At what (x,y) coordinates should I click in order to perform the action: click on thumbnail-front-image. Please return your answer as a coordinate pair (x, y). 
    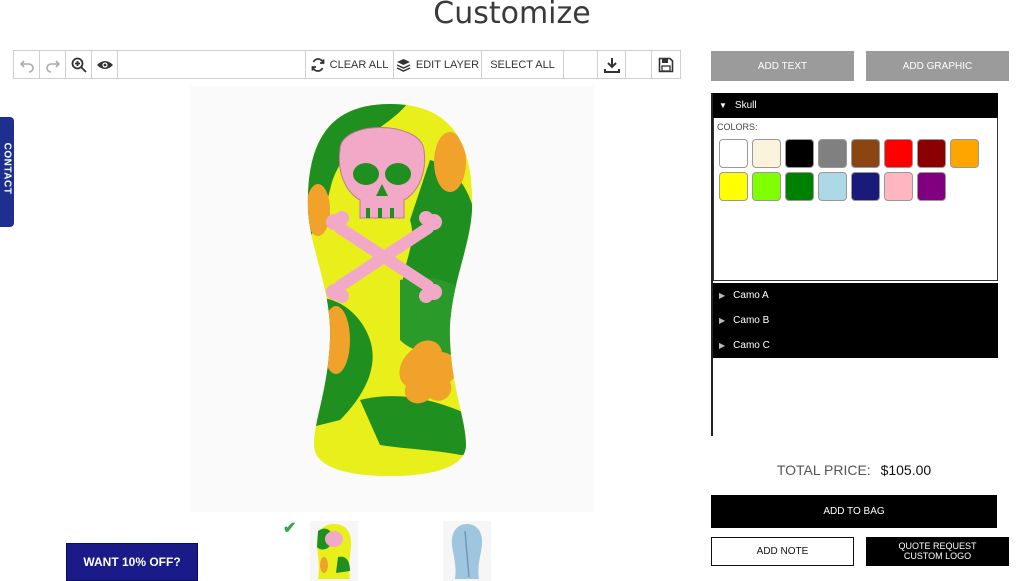
    Looking at the image, I should click on (334, 551).